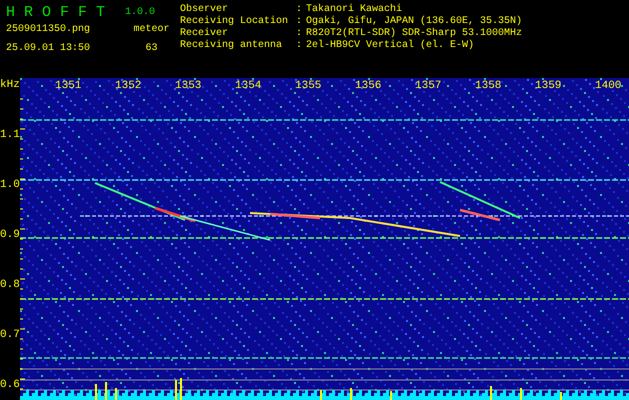  I want to click on info-label: Receiving Location, so click(235, 22).